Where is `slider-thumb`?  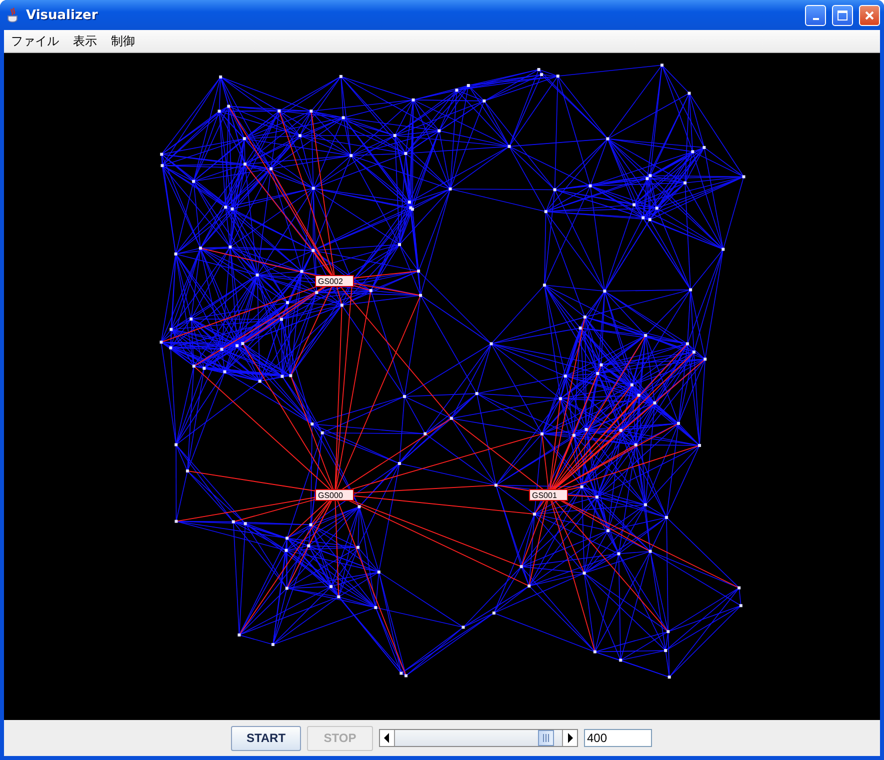
slider-thumb is located at coordinates (546, 738).